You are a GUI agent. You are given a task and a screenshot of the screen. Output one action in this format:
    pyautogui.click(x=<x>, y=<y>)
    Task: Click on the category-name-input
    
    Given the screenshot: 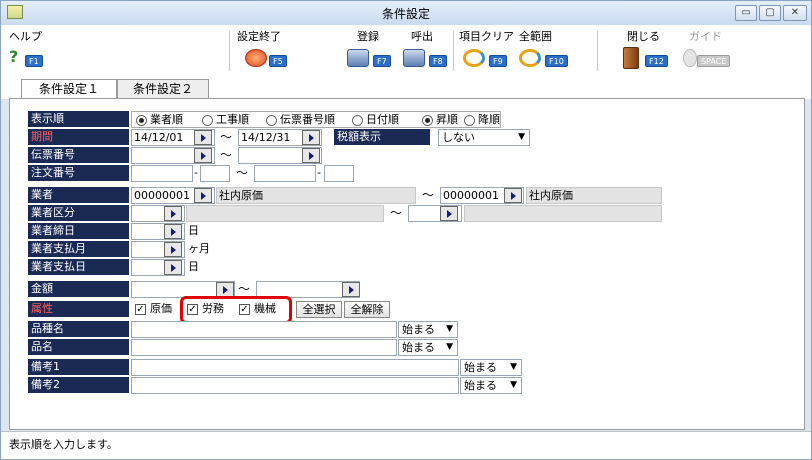 What is the action you would take?
    pyautogui.click(x=264, y=329)
    